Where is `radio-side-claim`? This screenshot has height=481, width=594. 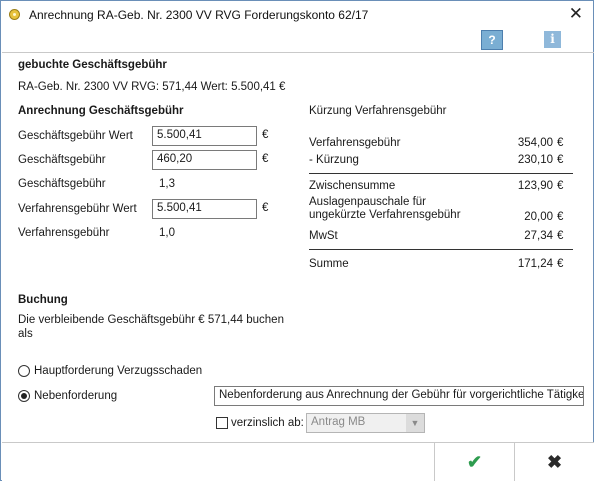
radio-side-claim is located at coordinates (24, 396).